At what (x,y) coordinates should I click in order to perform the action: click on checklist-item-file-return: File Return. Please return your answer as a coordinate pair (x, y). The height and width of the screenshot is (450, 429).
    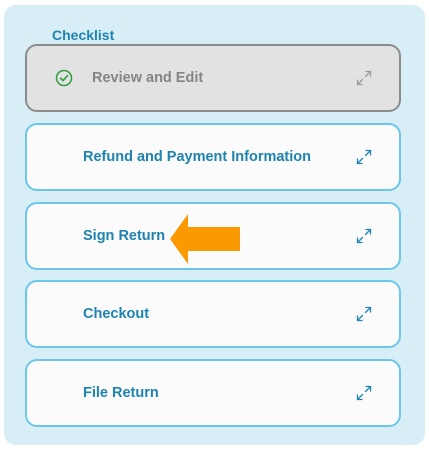
    Looking at the image, I should click on (213, 393).